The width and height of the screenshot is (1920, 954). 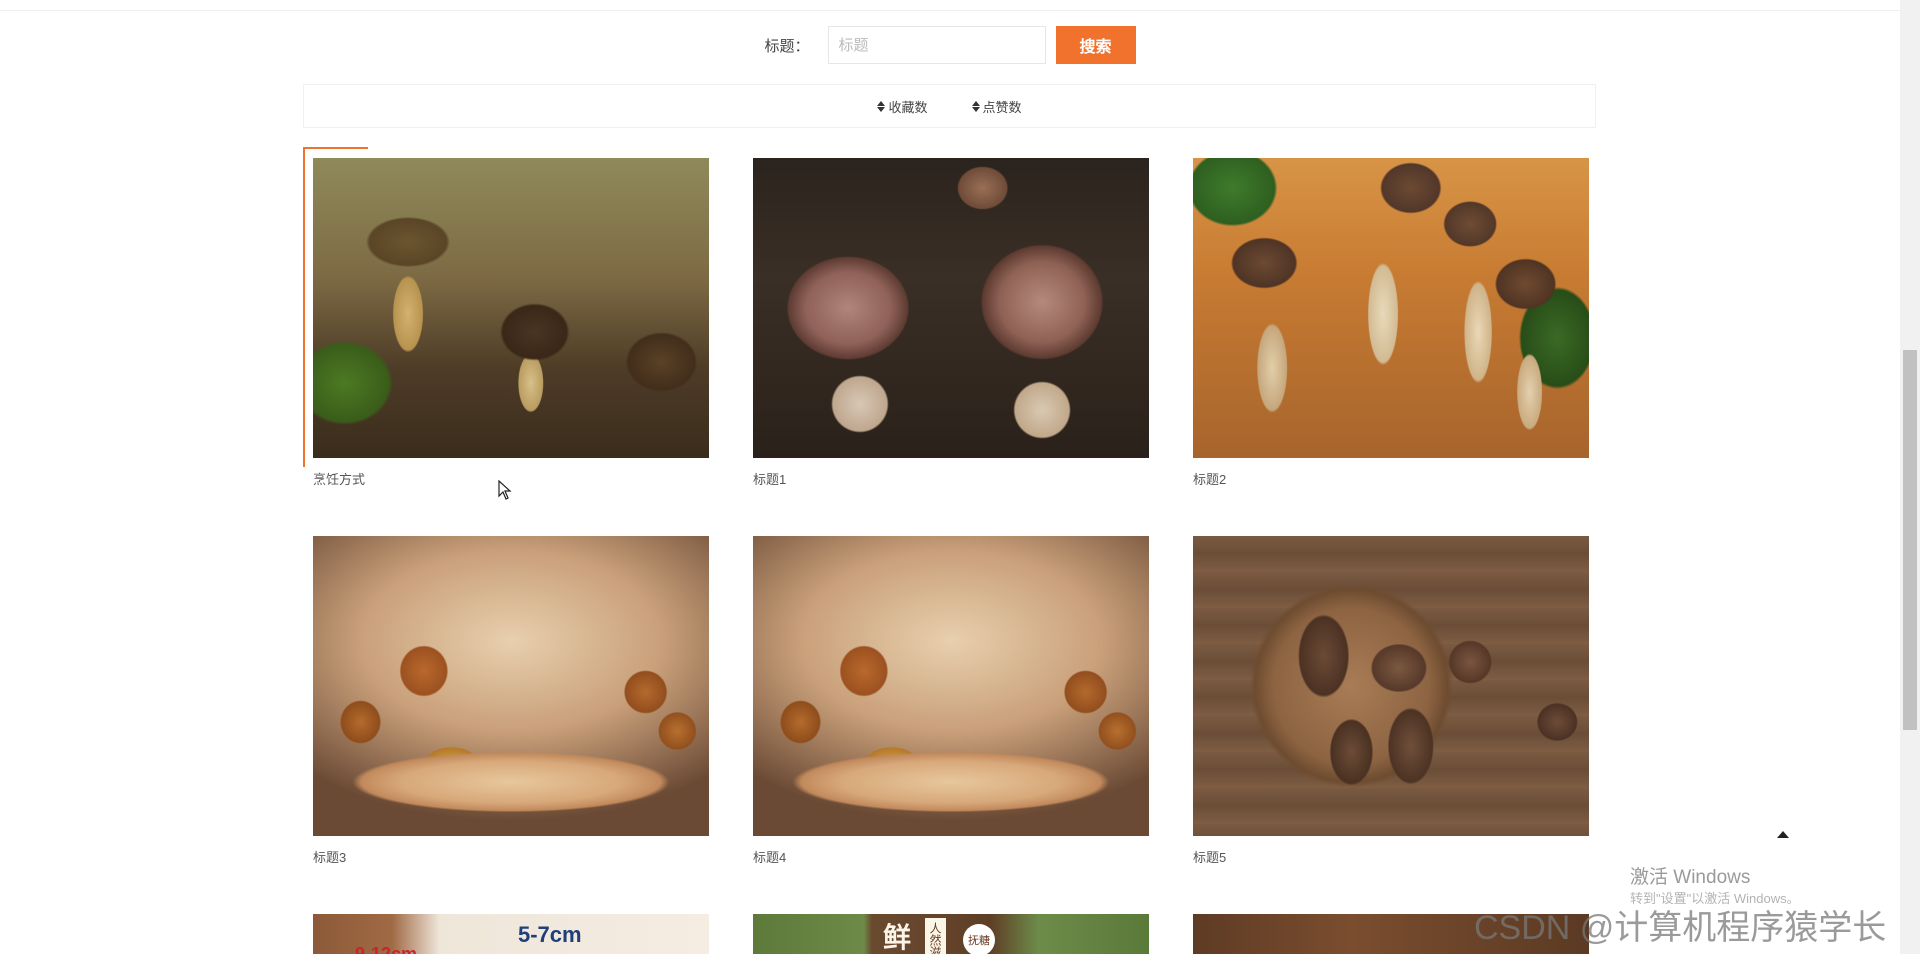 I want to click on recipe-card: 9-12cm 5-7cm, so click(x=511, y=934).